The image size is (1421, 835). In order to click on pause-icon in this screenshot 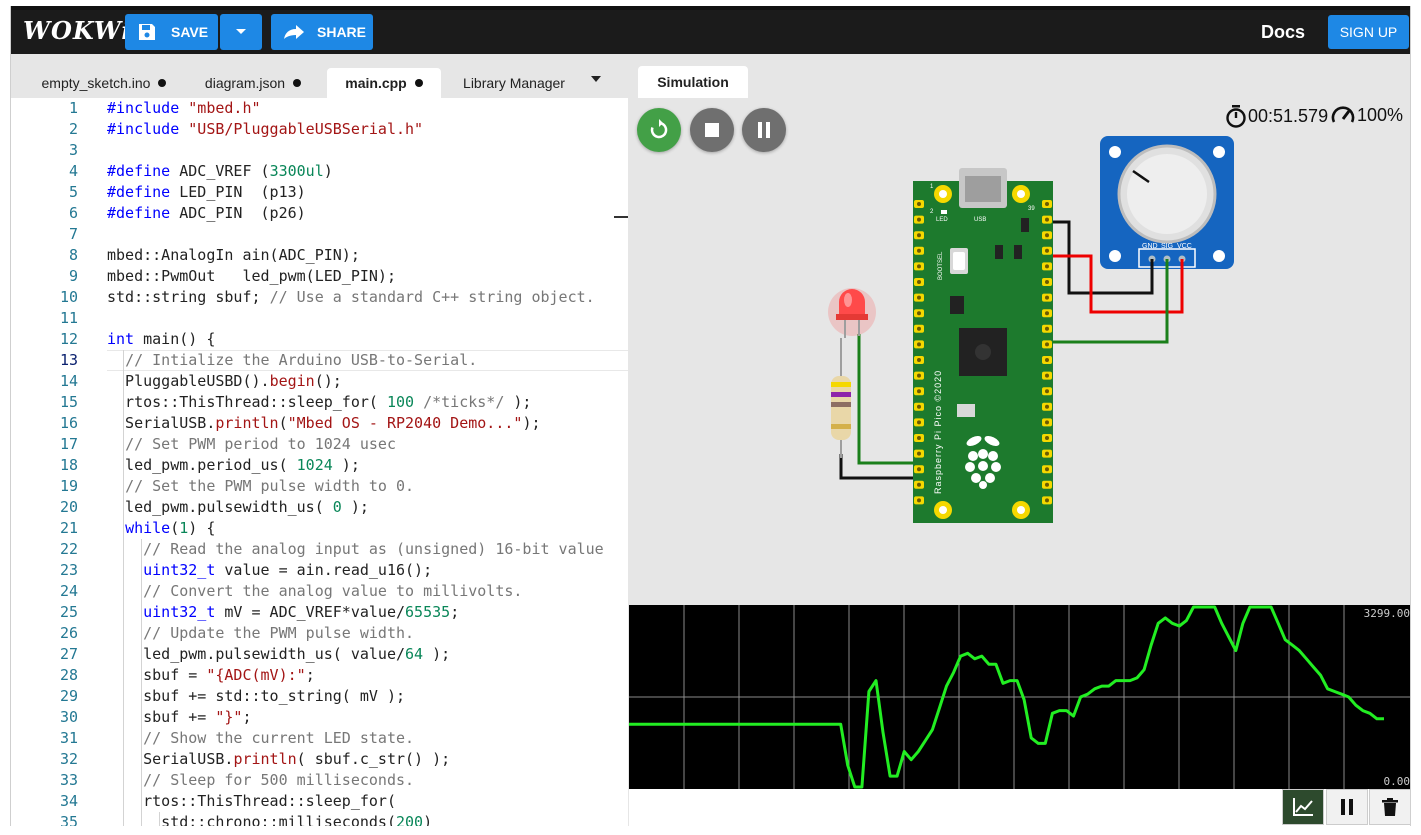, I will do `click(1347, 807)`.